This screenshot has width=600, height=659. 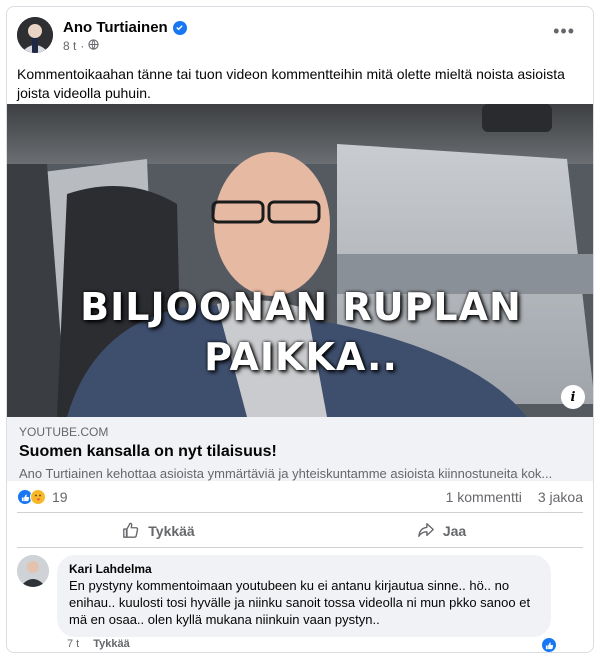 I want to click on author-name: Ano Turtiainen, so click(x=125, y=27).